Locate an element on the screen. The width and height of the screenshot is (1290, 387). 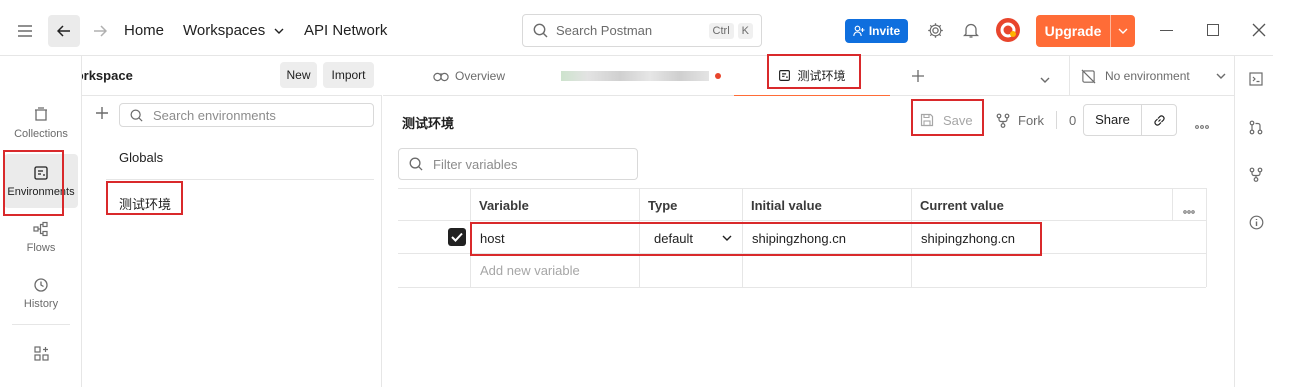
back-button is located at coordinates (64, 31).